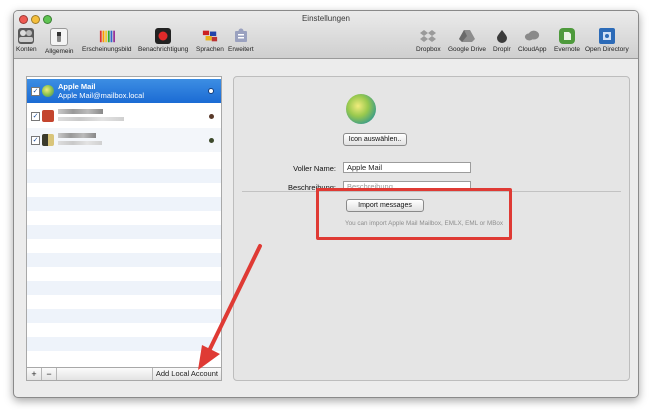 The image size is (650, 410). Describe the element at coordinates (375, 139) in the screenshot. I see `choose-icon-button: Icon auswählen..` at that location.